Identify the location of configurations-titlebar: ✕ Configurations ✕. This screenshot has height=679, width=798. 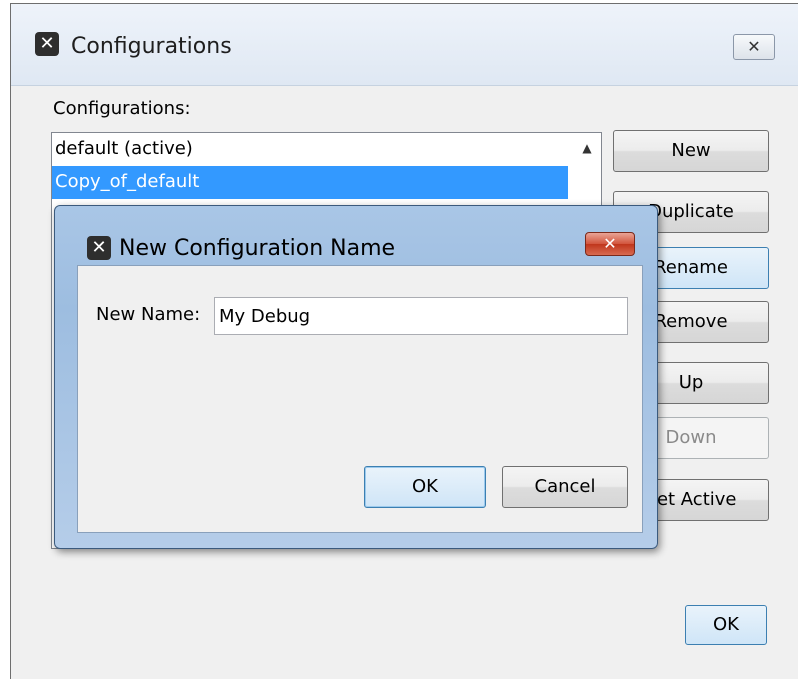
(404, 45).